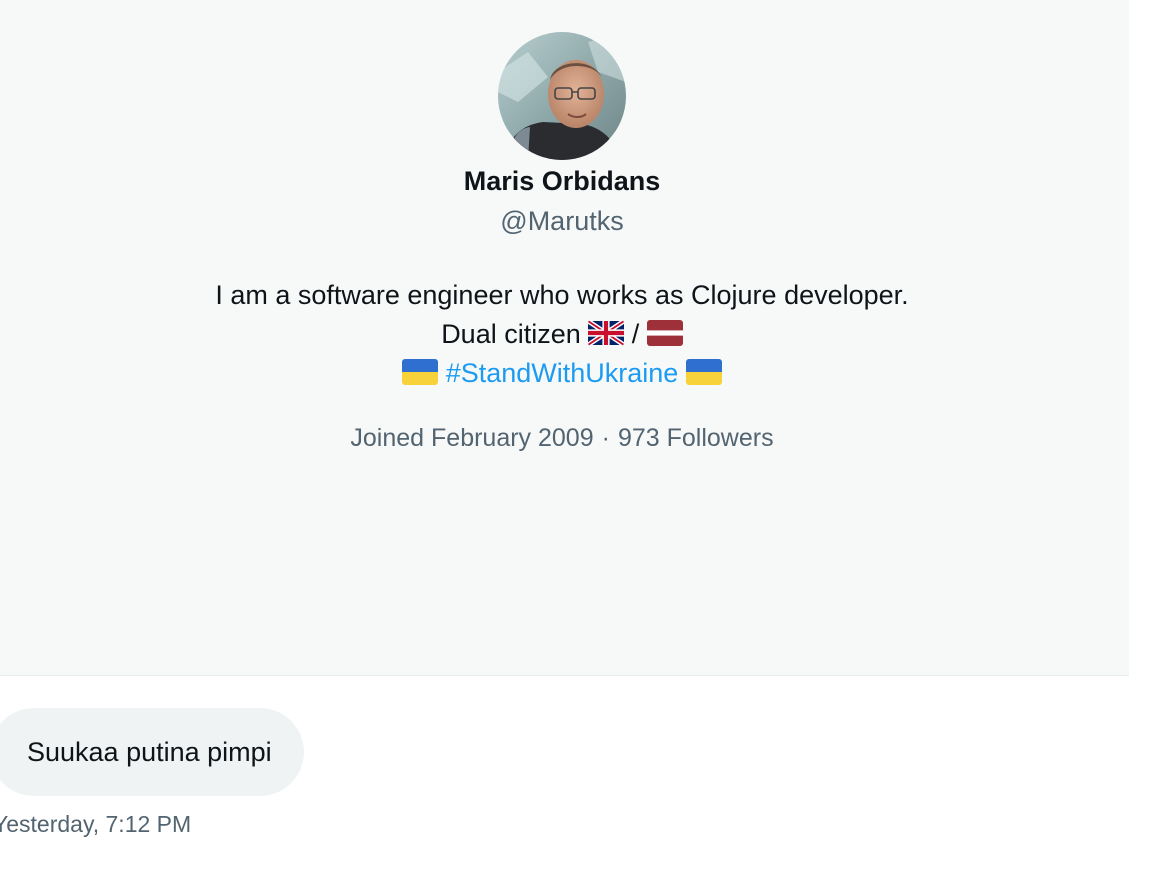  Describe the element at coordinates (606, 332) in the screenshot. I see `united-kingdom-flag-icon` at that location.